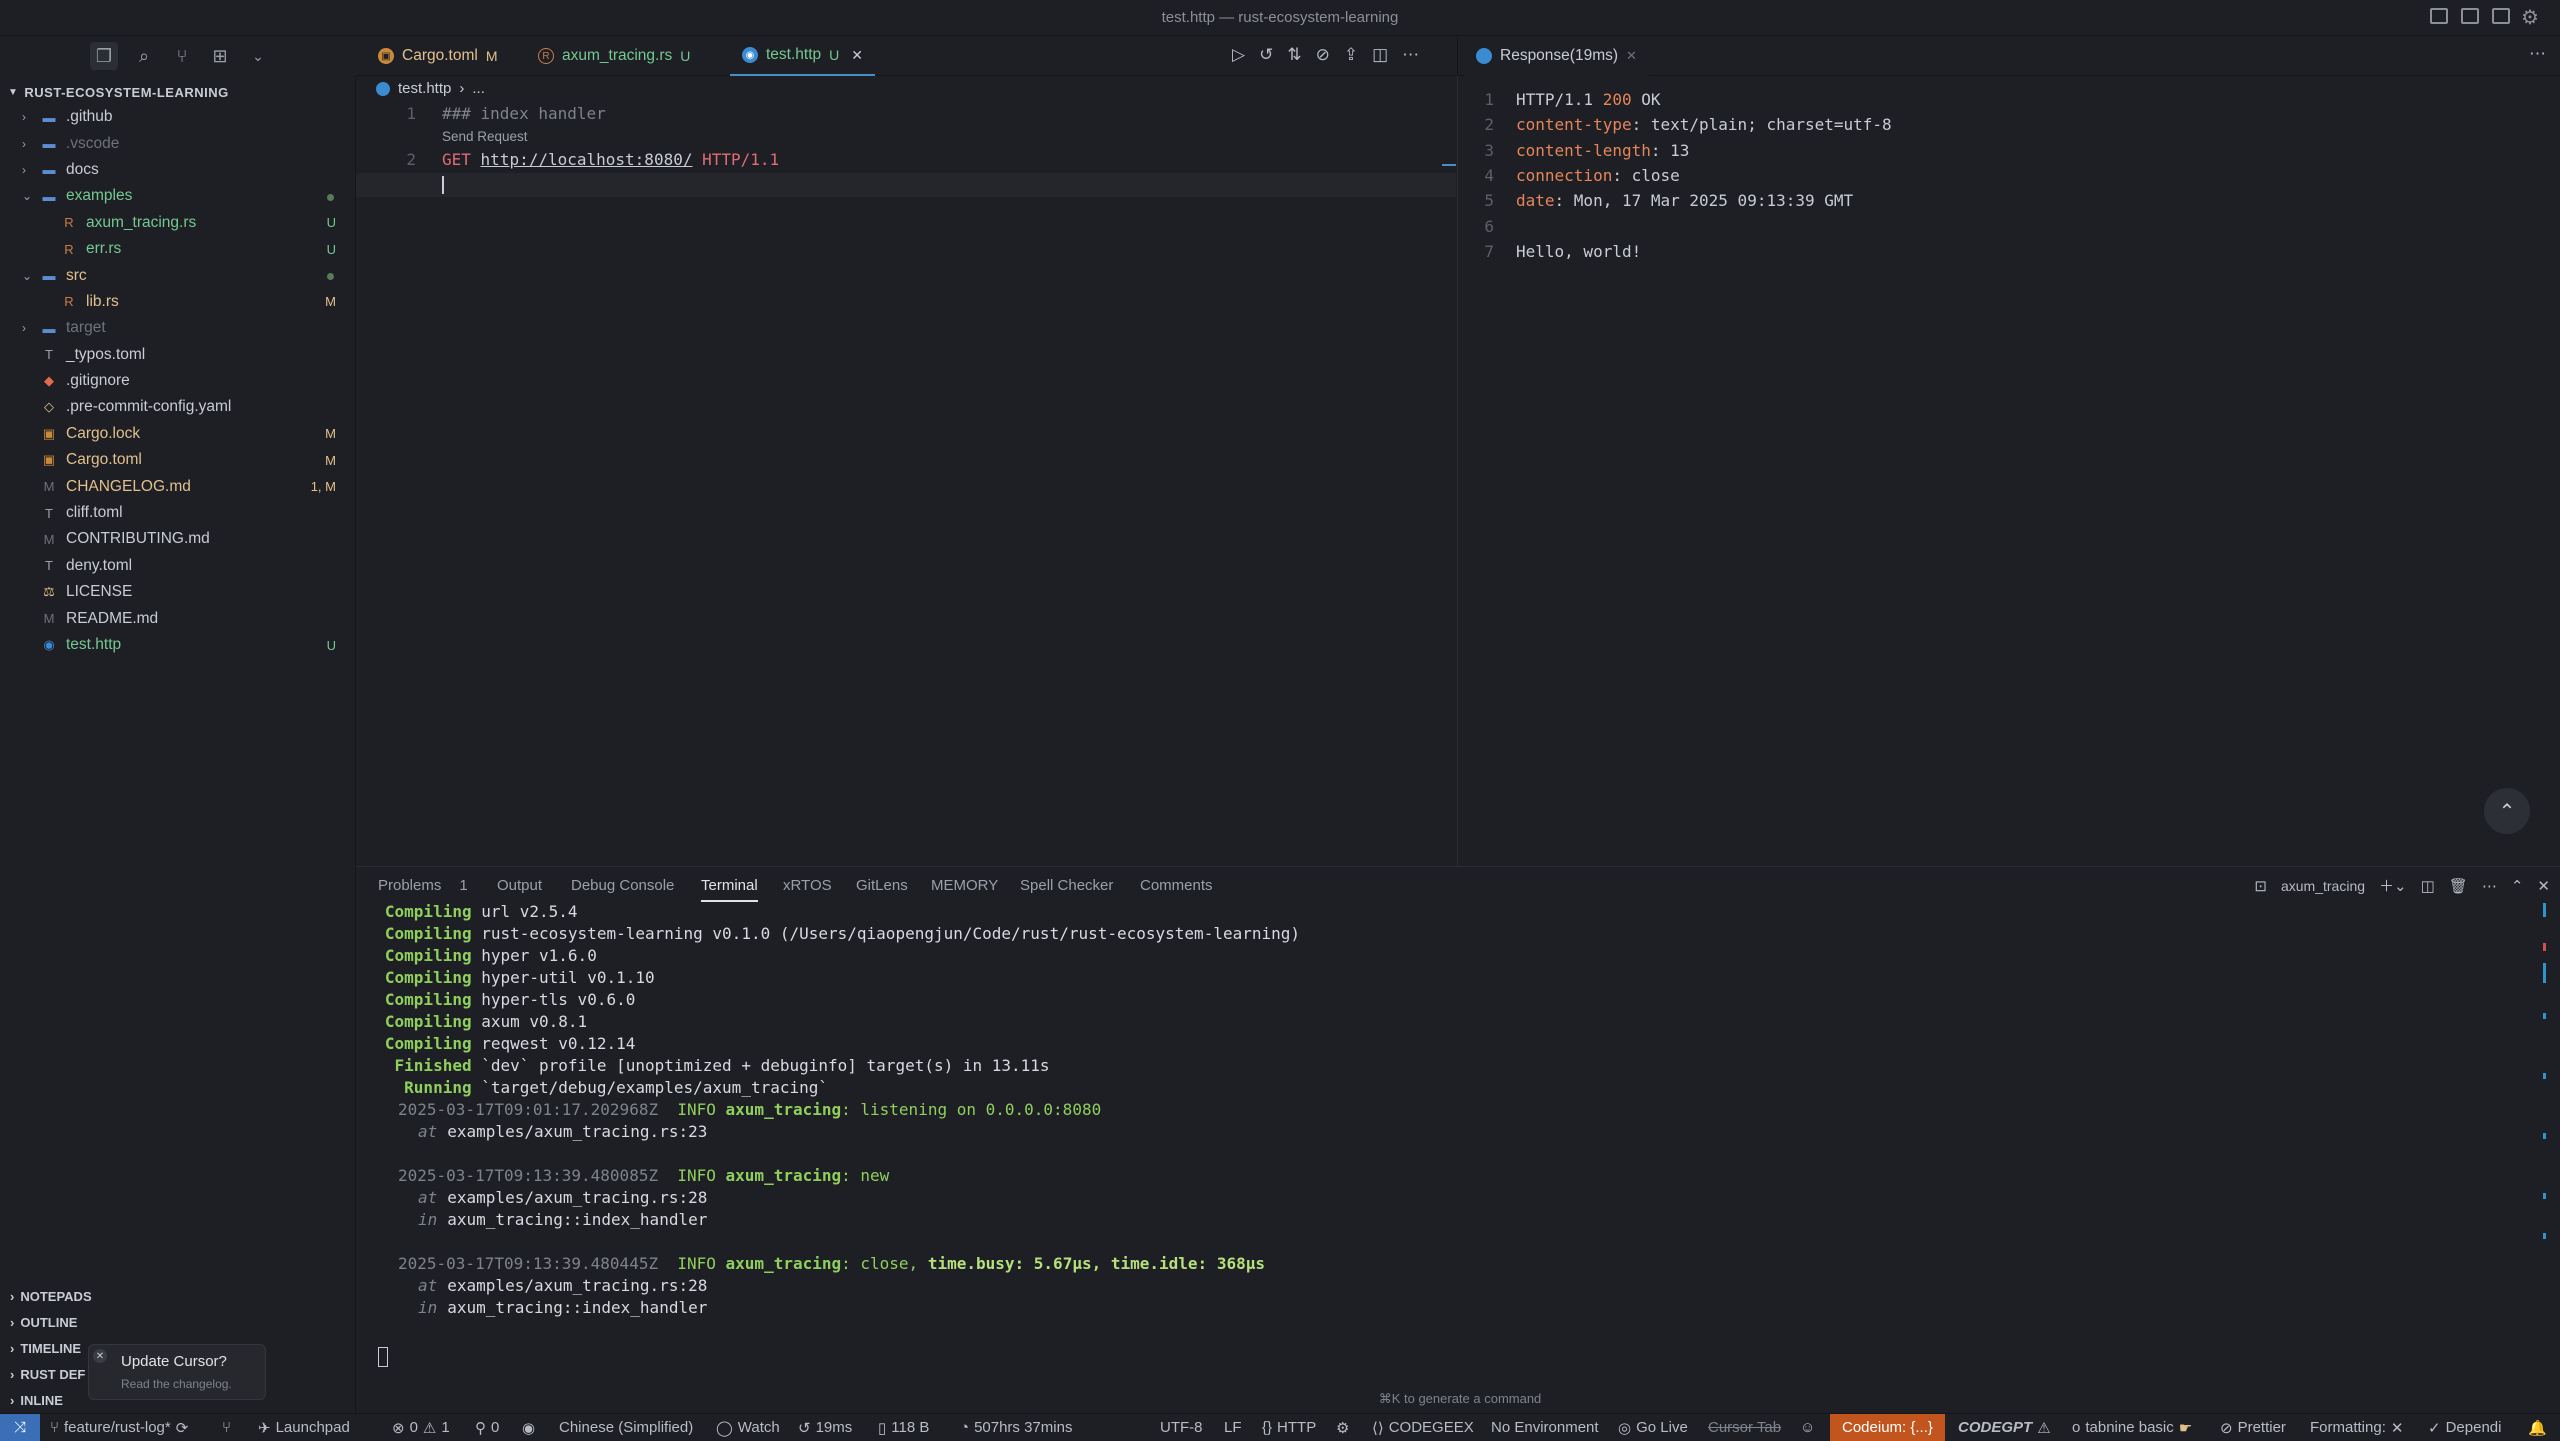 This screenshot has height=1441, width=2560. What do you see at coordinates (2530, 17) in the screenshot?
I see `settings-gear-icon: ⚙` at bounding box center [2530, 17].